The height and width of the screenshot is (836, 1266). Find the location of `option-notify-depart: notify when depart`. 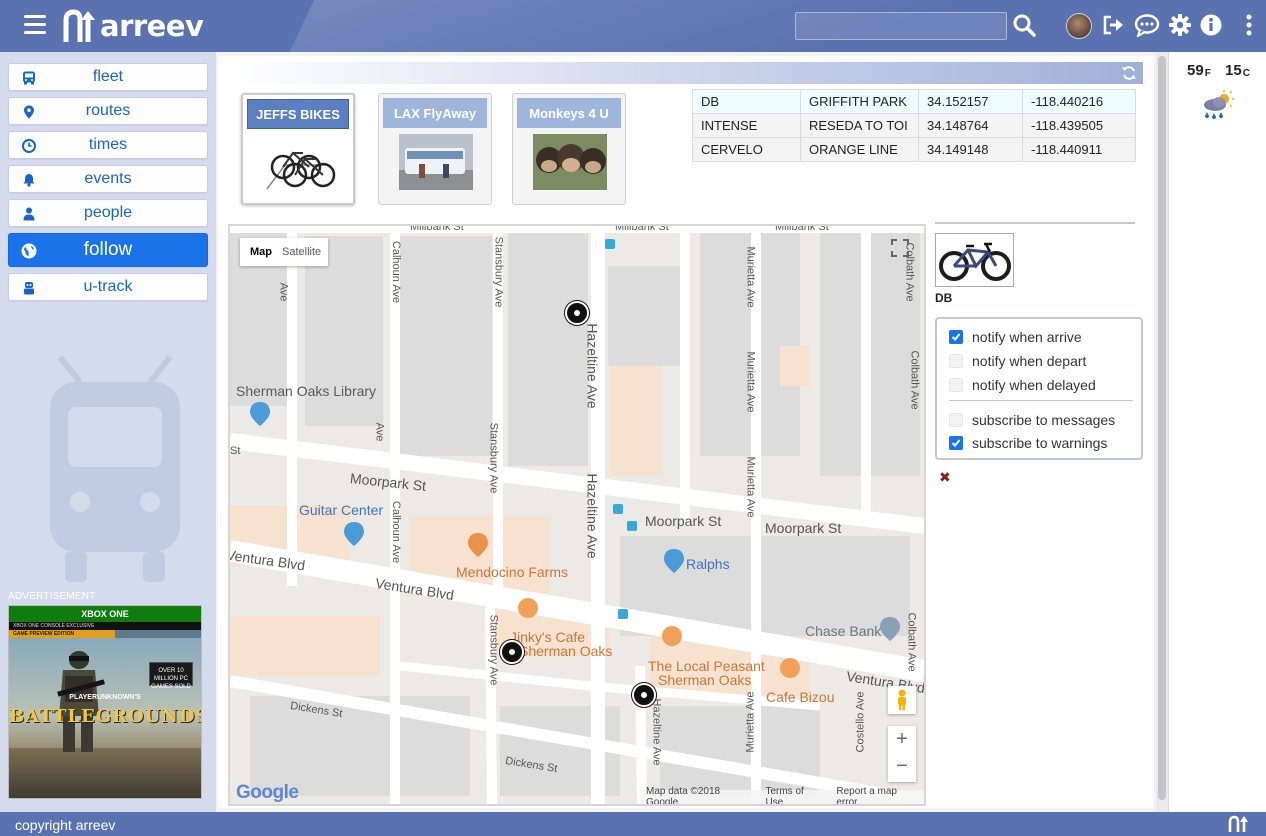

option-notify-depart: notify when depart is located at coordinates (1017, 361).